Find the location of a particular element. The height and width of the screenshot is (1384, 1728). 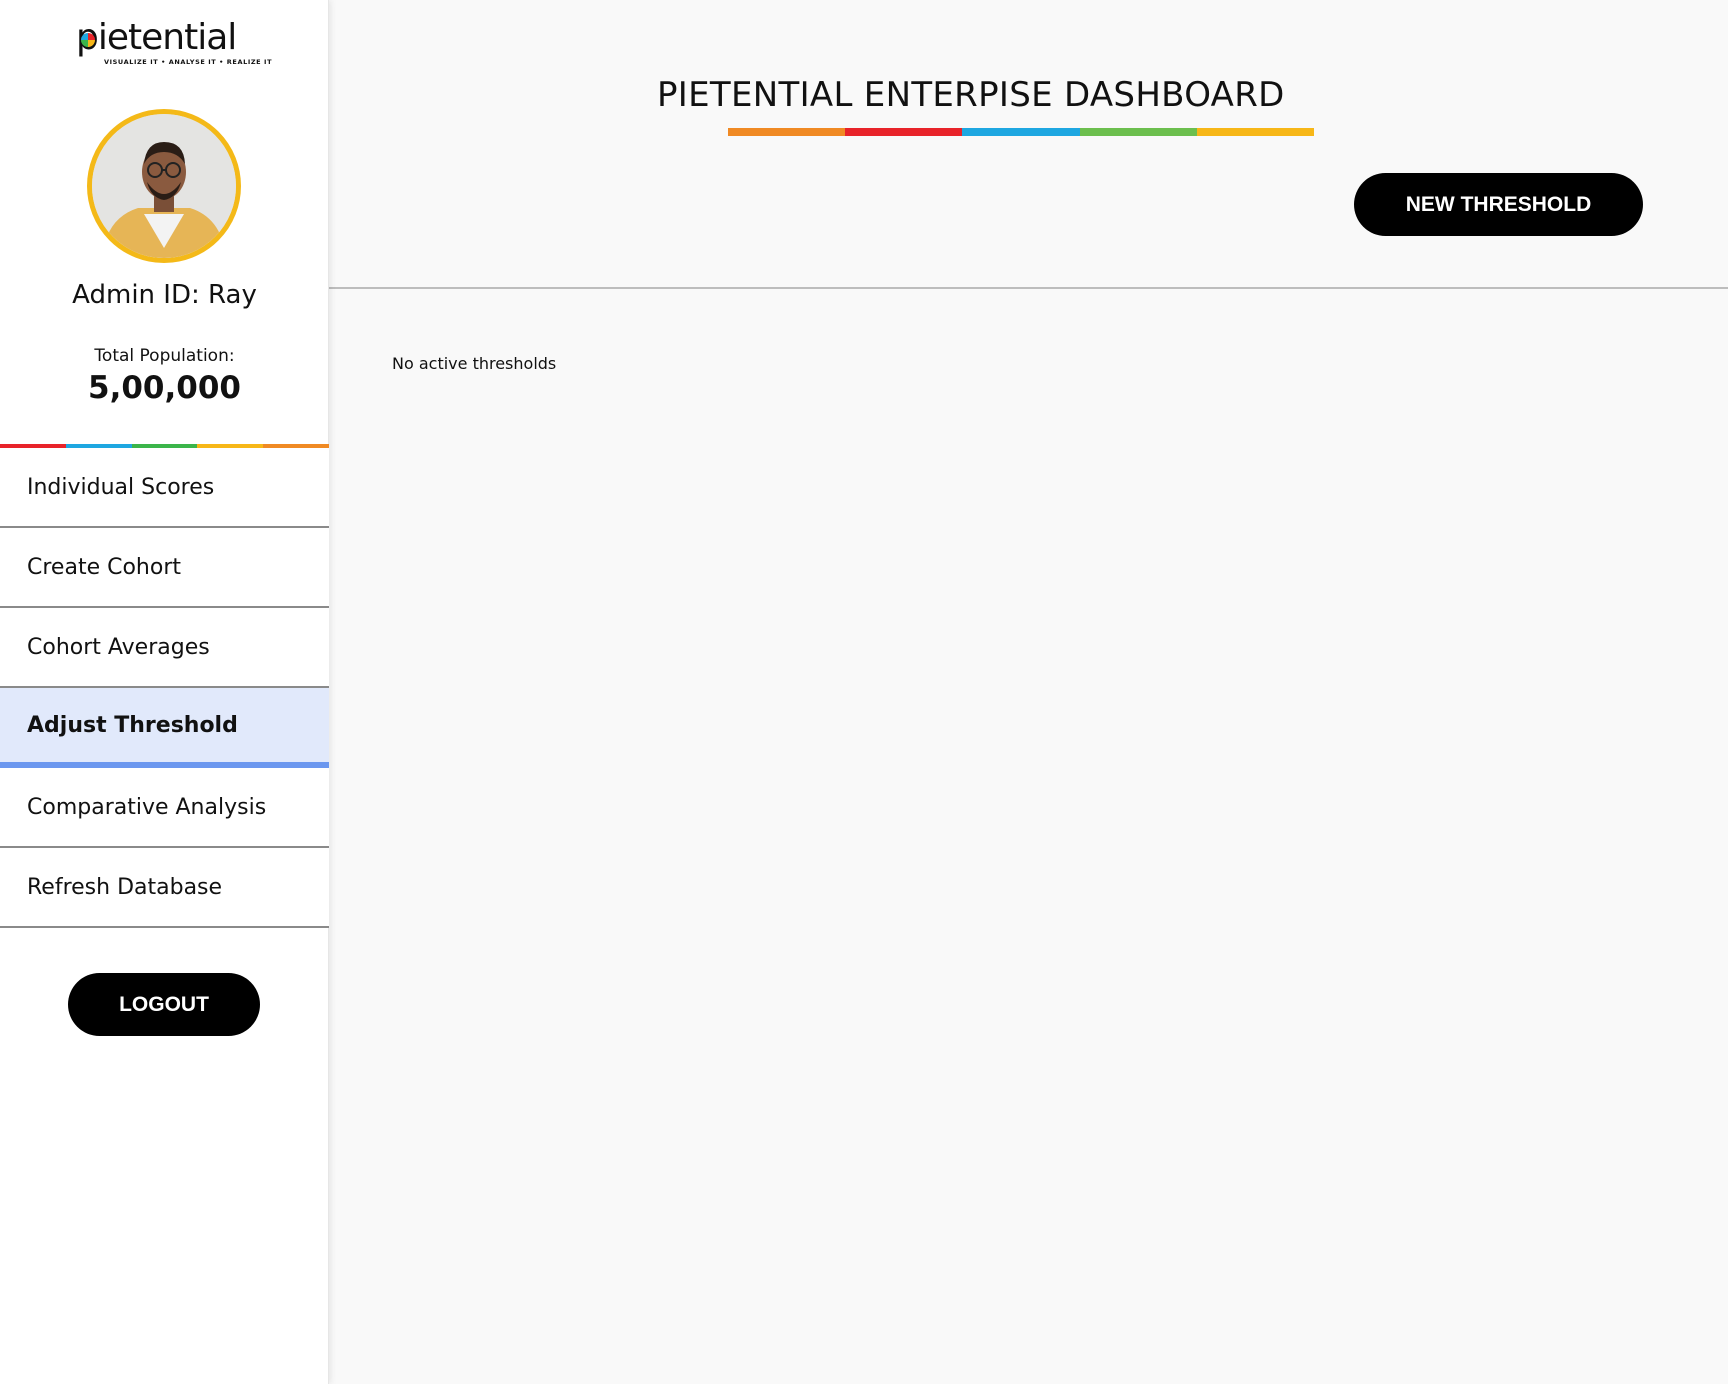

title-bar-orange is located at coordinates (787, 132).